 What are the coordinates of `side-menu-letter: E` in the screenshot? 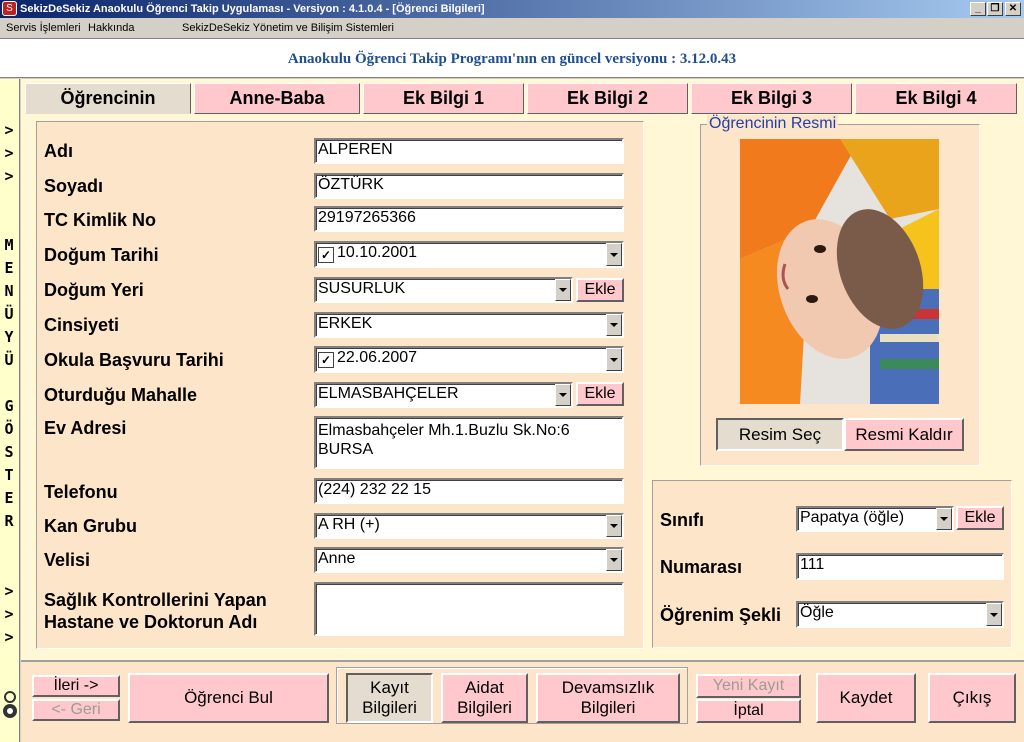 It's located at (9, 498).